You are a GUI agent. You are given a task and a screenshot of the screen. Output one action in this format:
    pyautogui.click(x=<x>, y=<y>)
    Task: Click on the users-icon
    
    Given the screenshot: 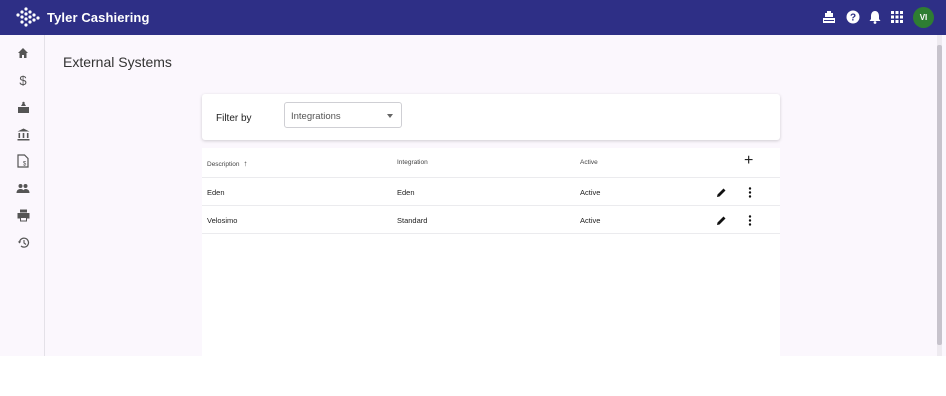 What is the action you would take?
    pyautogui.click(x=23, y=188)
    